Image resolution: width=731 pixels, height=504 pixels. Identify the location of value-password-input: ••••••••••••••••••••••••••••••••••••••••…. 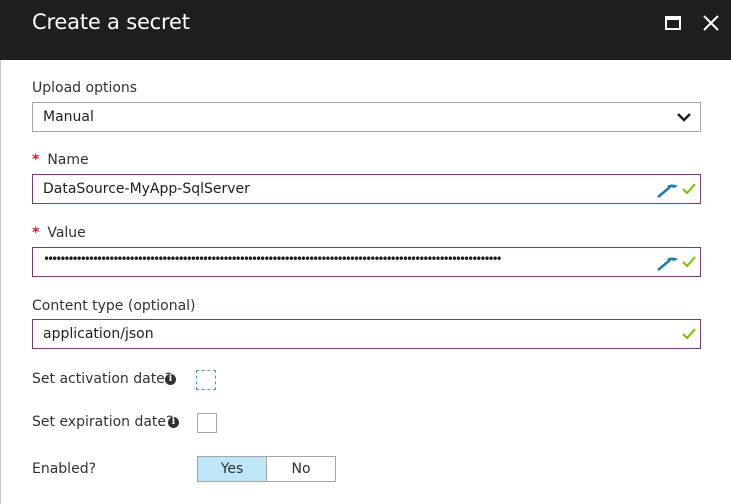
(366, 262).